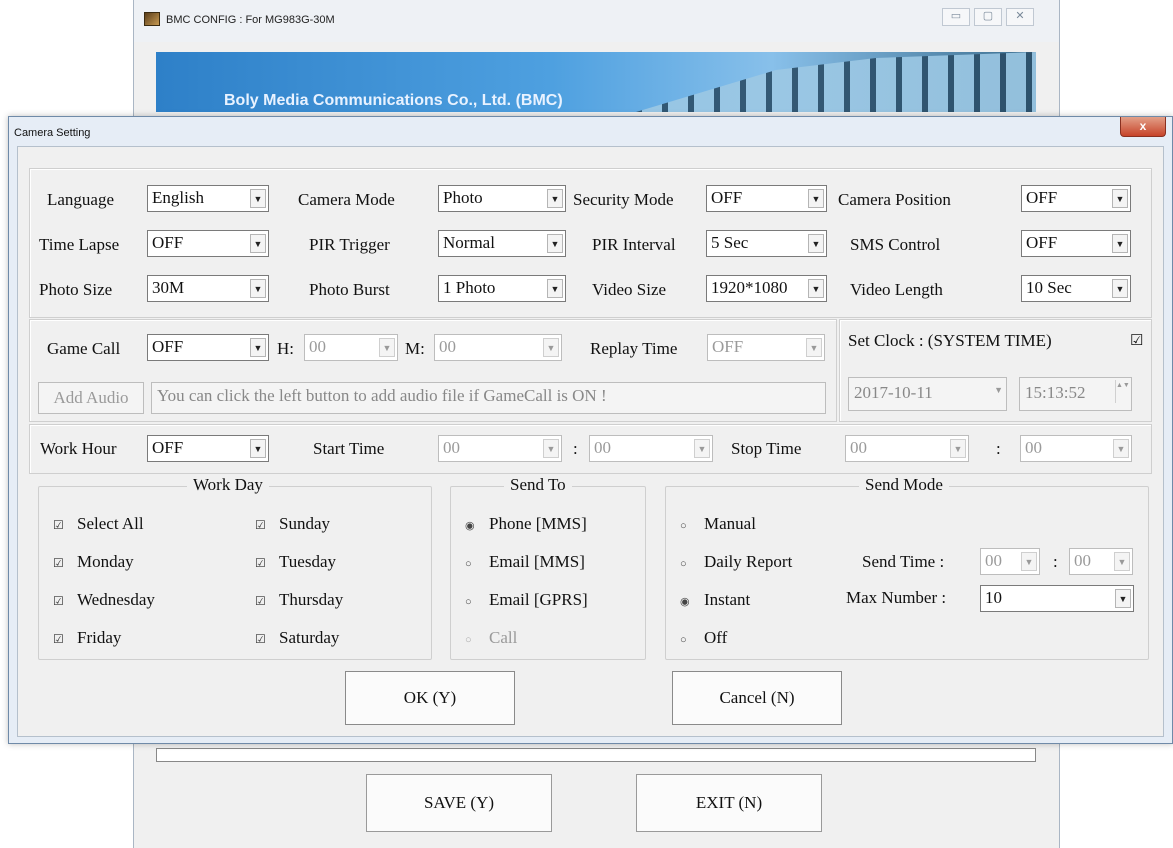  What do you see at coordinates (749, 287) in the screenshot?
I see `video-size-value: 1920*1080` at bounding box center [749, 287].